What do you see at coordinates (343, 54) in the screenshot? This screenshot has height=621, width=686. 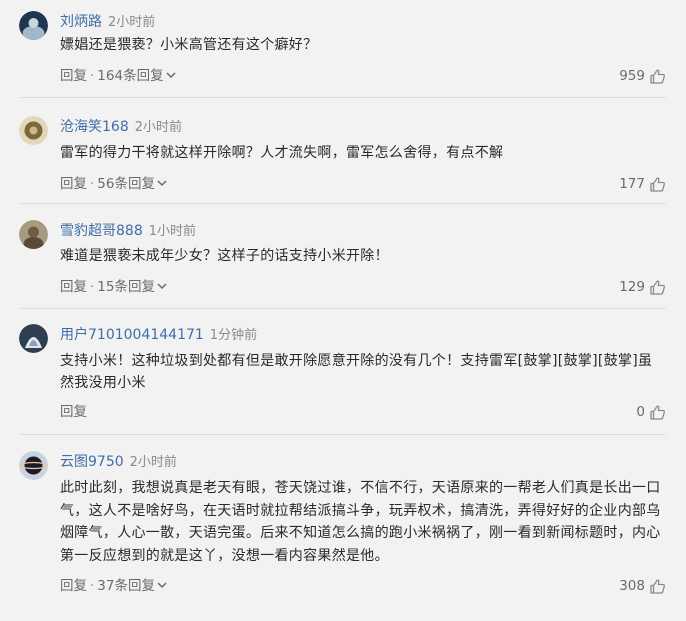 I see `comment-item: 刘炳路 2小时前 嫖娼还是猥亵？小米高管还有这个癖好？ 回复 · 164条回复 959` at bounding box center [343, 54].